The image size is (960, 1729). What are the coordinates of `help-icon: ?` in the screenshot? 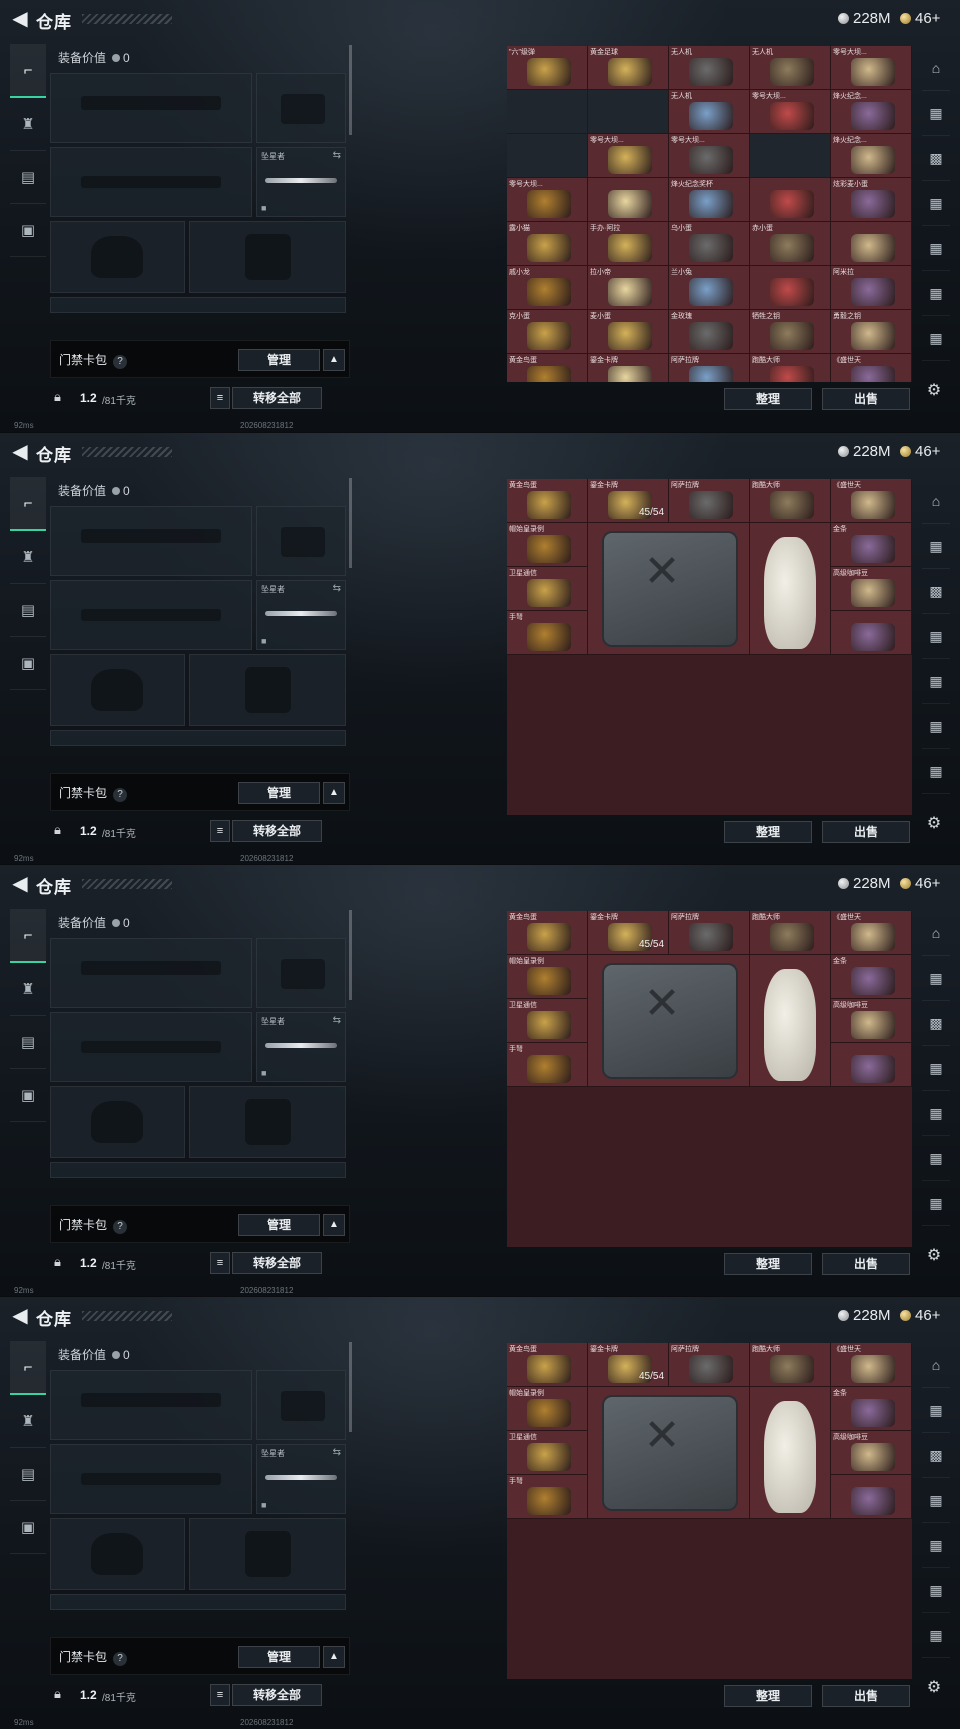 It's located at (120, 1227).